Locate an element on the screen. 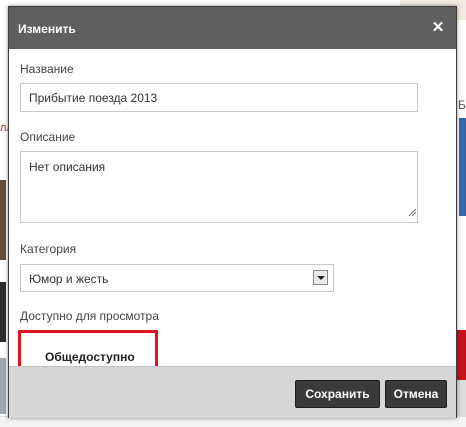 Image resolution: width=466 pixels, height=427 pixels. name-input is located at coordinates (219, 97).